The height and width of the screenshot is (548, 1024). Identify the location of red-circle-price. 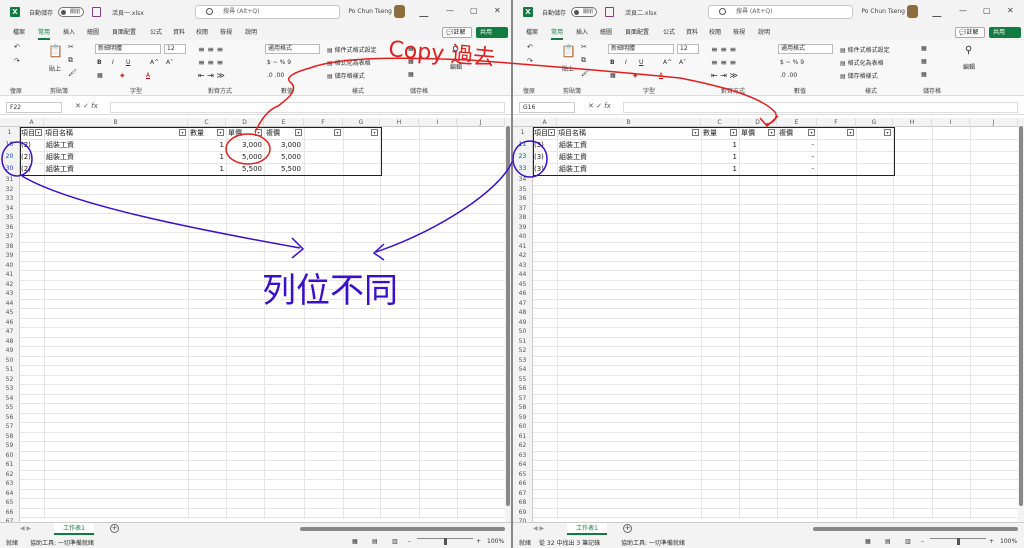
(248, 149).